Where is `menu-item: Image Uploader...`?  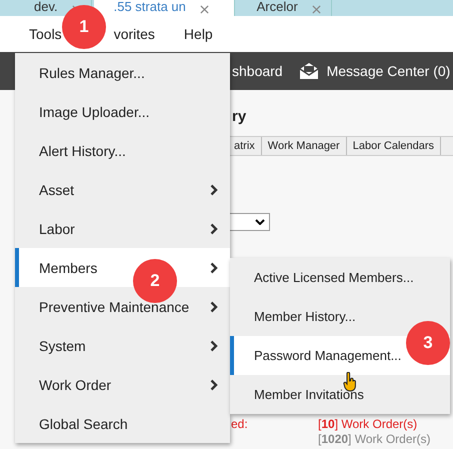 menu-item: Image Uploader... is located at coordinates (122, 111).